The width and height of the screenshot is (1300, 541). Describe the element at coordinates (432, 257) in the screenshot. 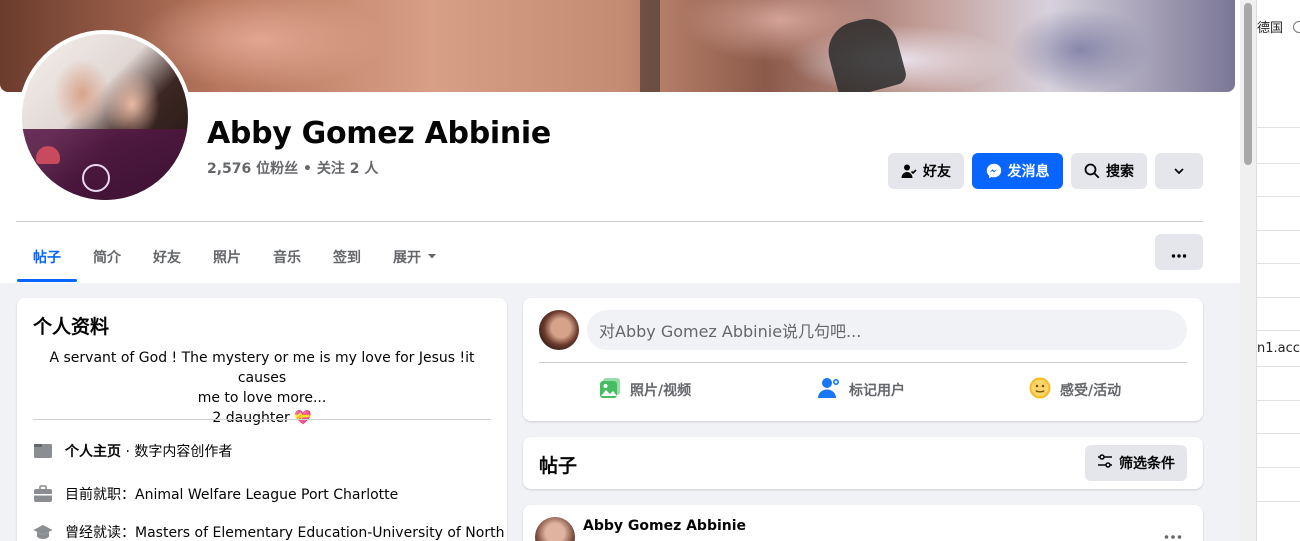

I see `caret-down-icon` at that location.